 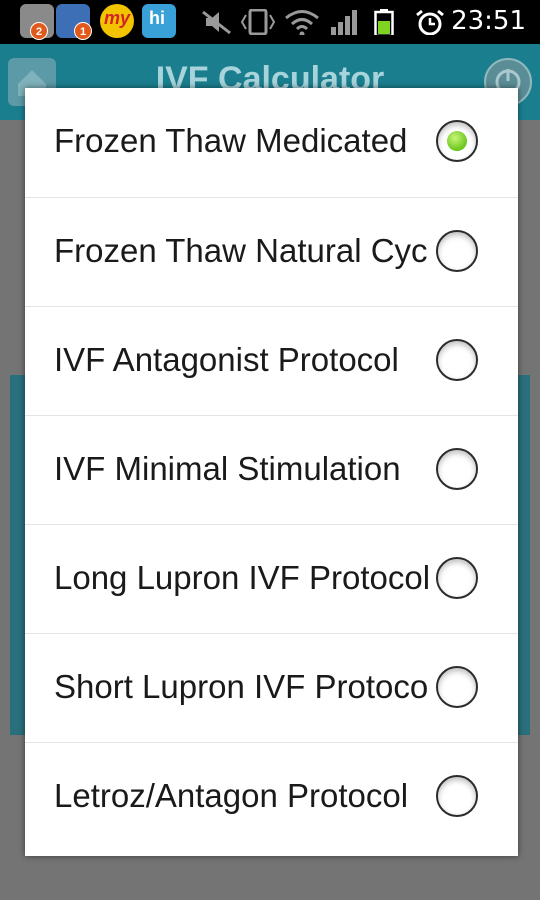 I want to click on radio-selected-dot, so click(x=457, y=141).